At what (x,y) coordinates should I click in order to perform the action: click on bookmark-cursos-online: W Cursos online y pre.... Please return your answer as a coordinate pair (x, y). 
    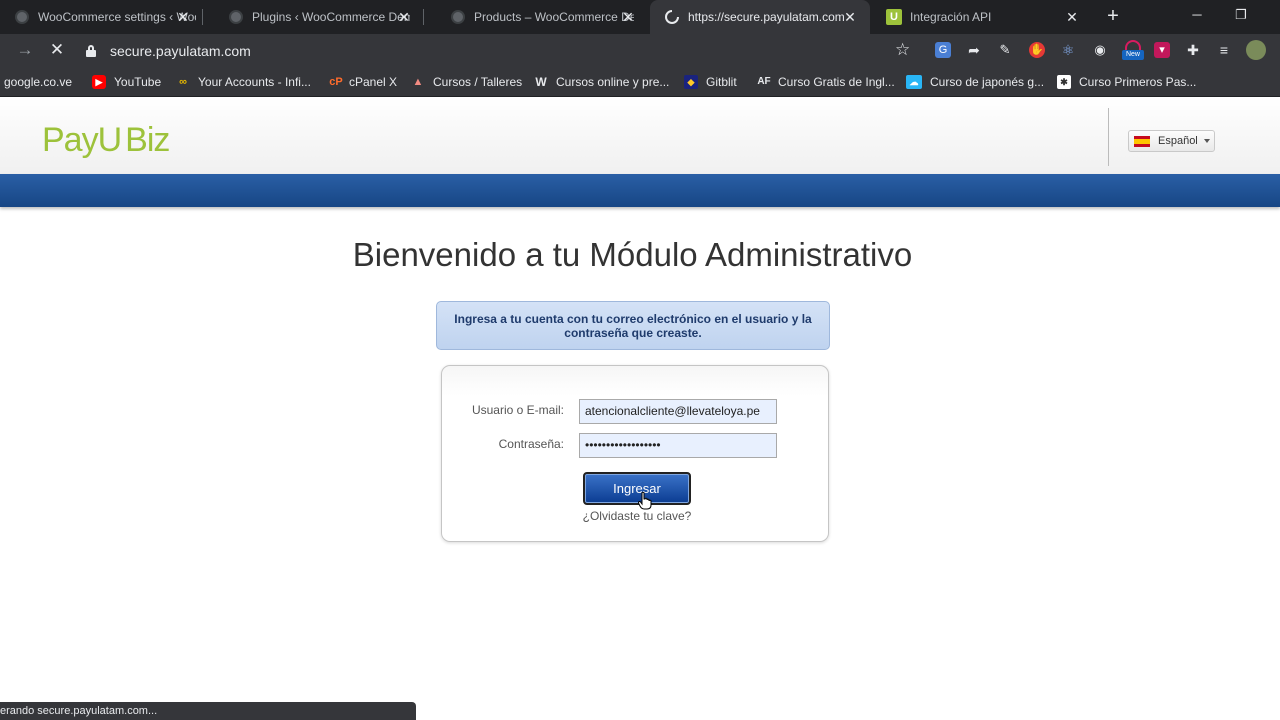
    Looking at the image, I should click on (601, 82).